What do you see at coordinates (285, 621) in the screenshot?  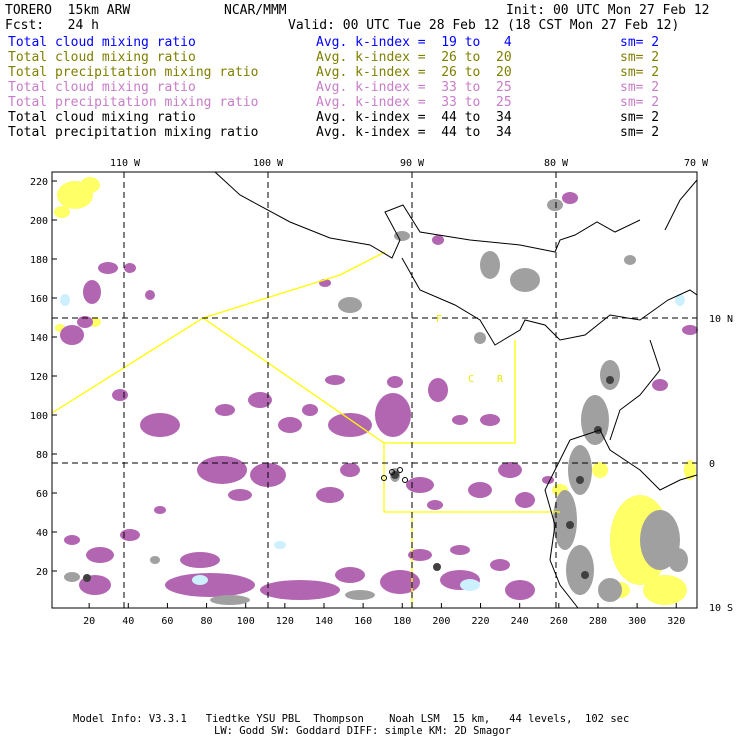 I see `x-tick-label: 120` at bounding box center [285, 621].